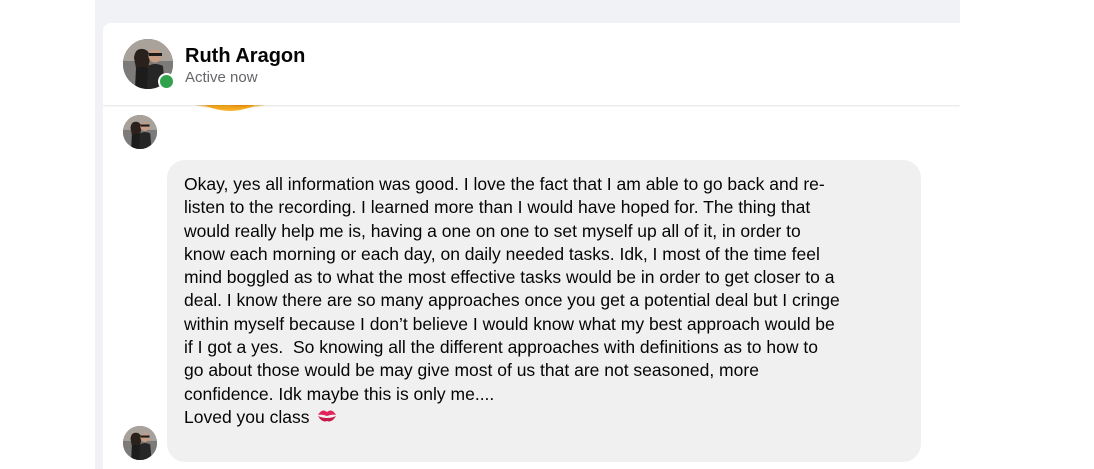 The image size is (1094, 469). What do you see at coordinates (544, 418) in the screenshot?
I see `message-closing-line: Loved you class` at bounding box center [544, 418].